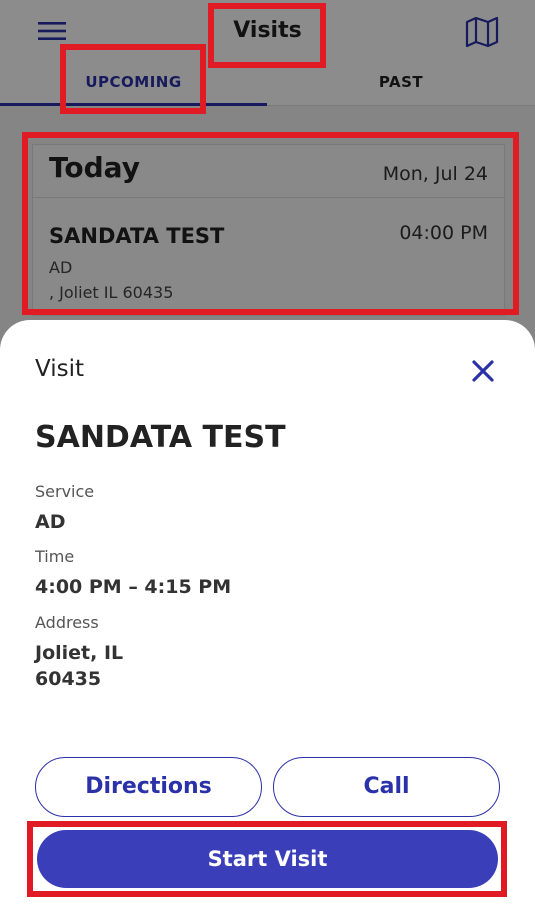 This screenshot has height=913, width=535. What do you see at coordinates (133, 587) in the screenshot?
I see `time-value: 4:00 PM – 4:15 PM` at bounding box center [133, 587].